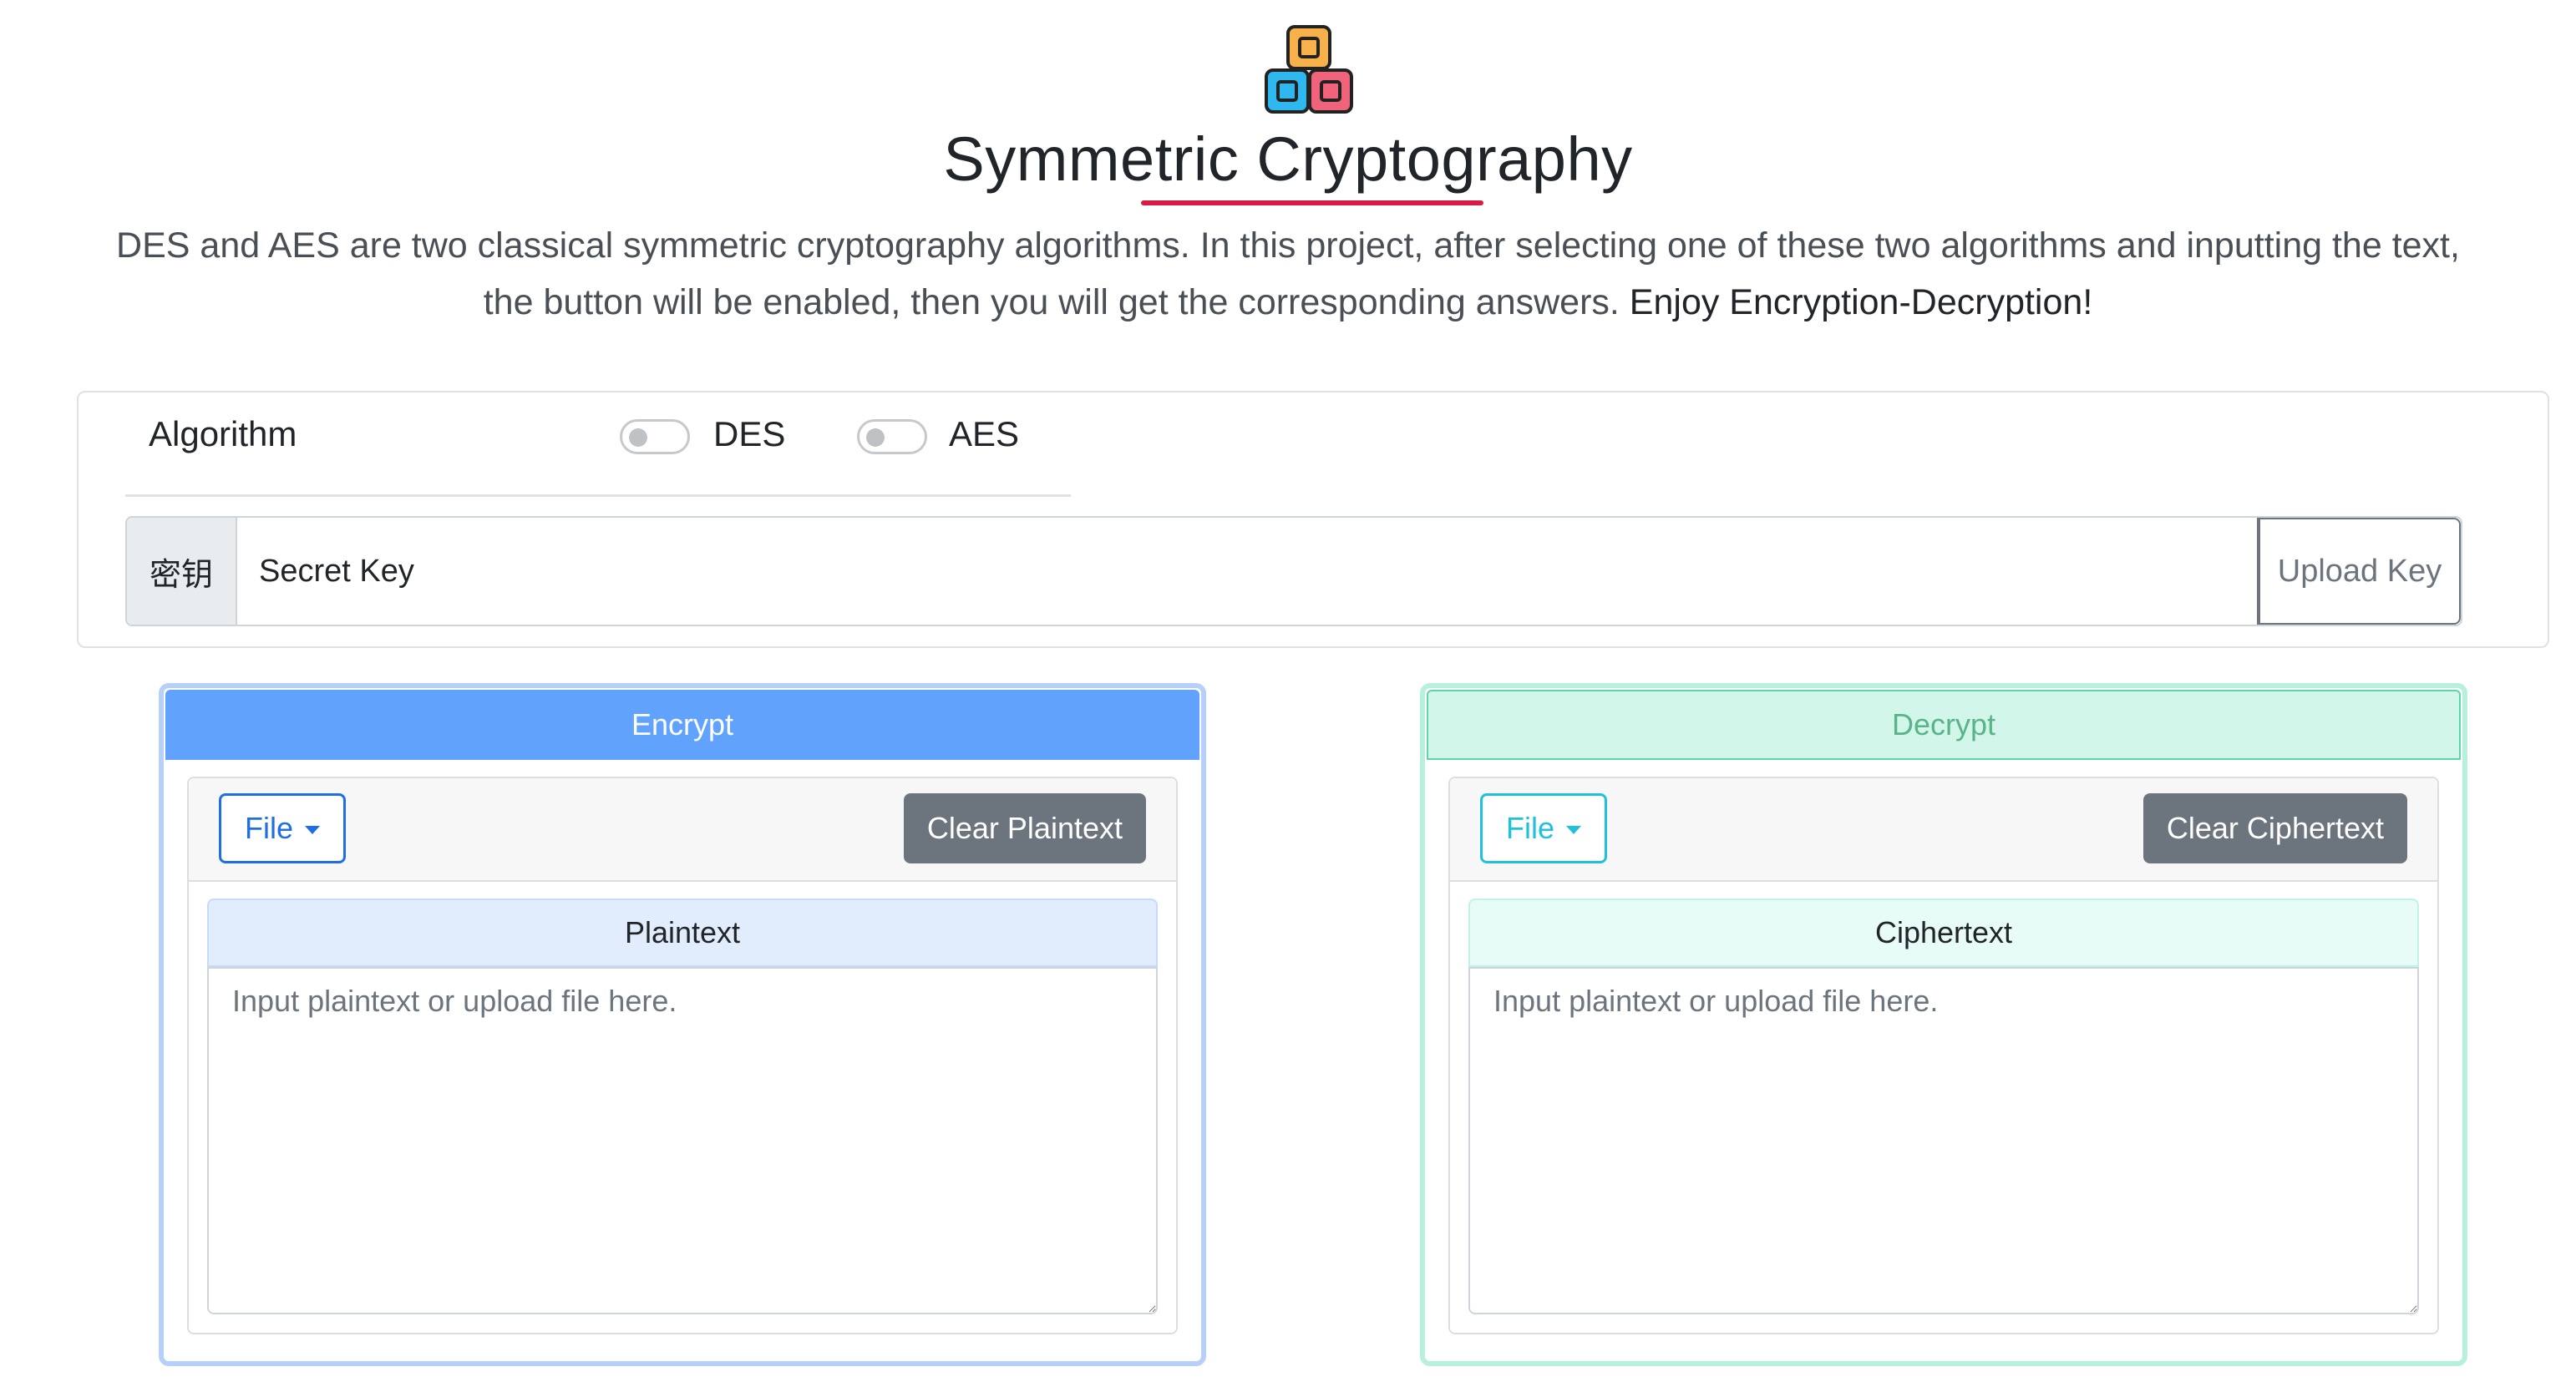  I want to click on intro-highlight: Enjoy Encryption-Decryption!, so click(1861, 302).